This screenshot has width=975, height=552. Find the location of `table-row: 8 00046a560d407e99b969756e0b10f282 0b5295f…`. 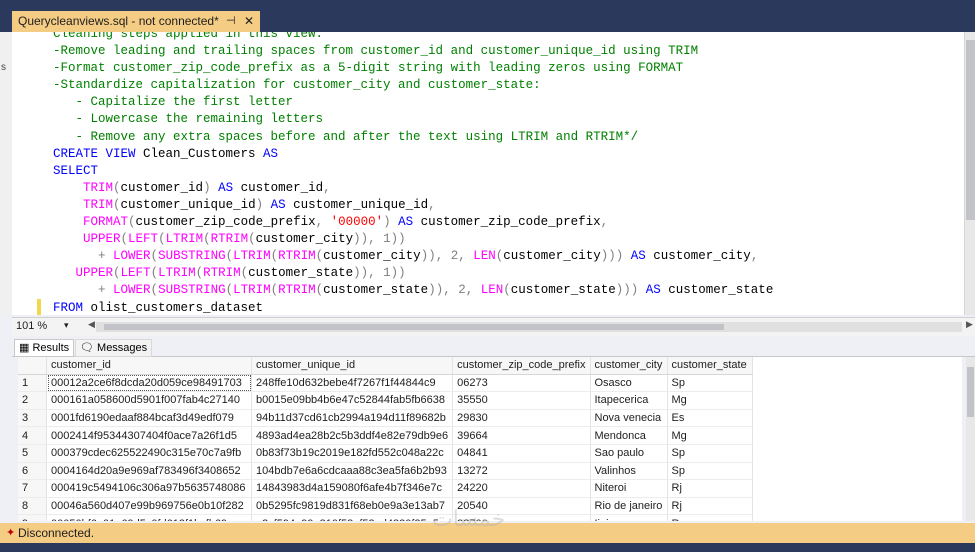

table-row: 8 00046a560d407e99b969756e0b10f282 0b5295f… is located at coordinates (385, 506).